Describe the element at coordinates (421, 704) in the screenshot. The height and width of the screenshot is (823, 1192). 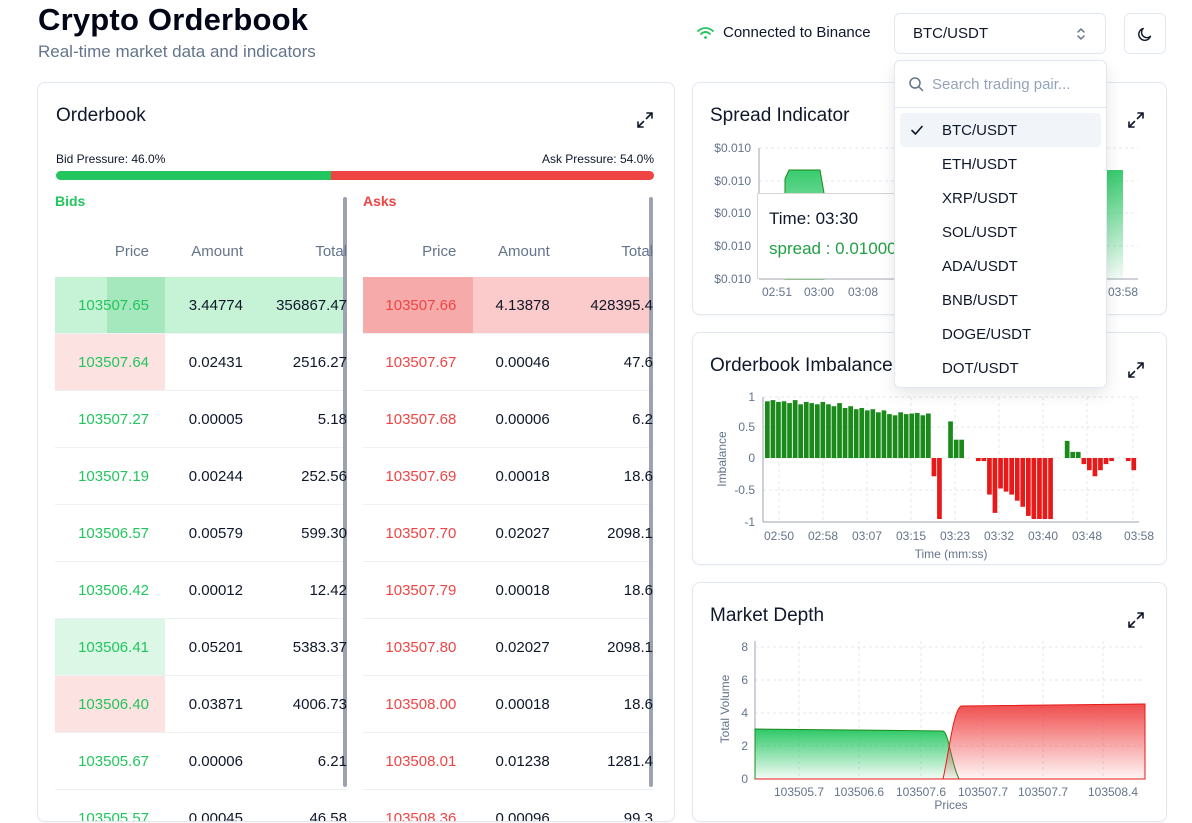
I see `ask-price: 103508.00` at that location.